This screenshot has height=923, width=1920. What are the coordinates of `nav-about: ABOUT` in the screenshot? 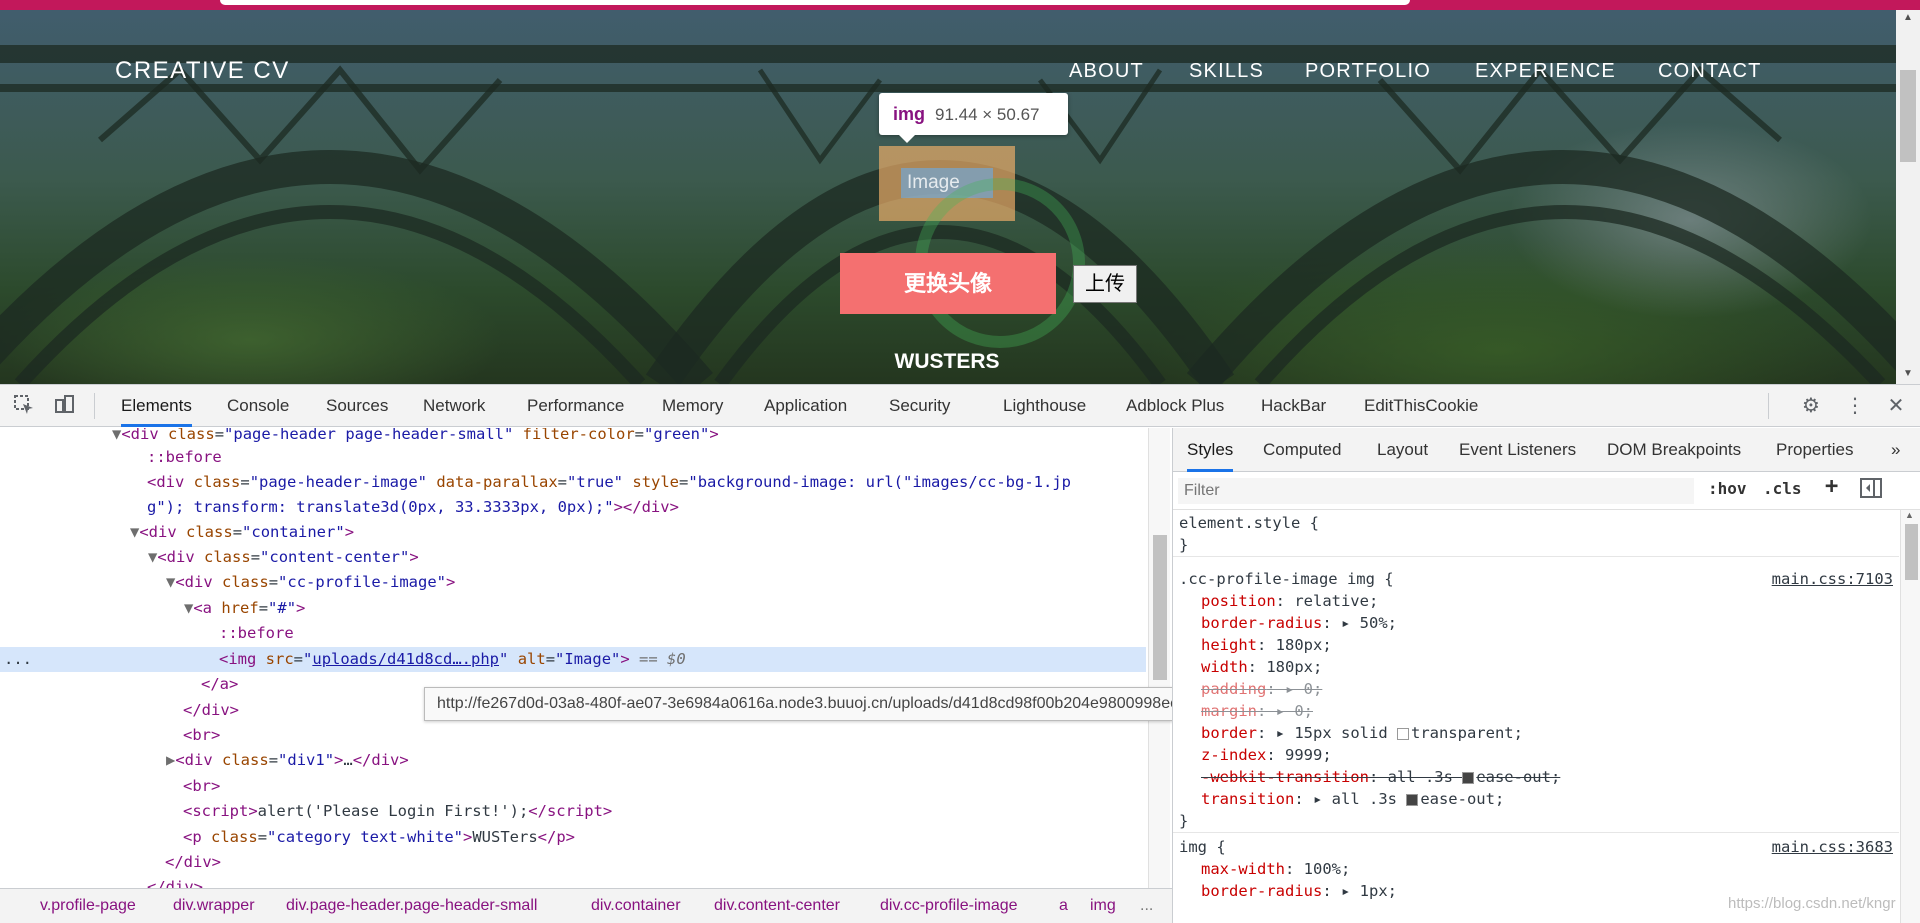 It's located at (1106, 71).